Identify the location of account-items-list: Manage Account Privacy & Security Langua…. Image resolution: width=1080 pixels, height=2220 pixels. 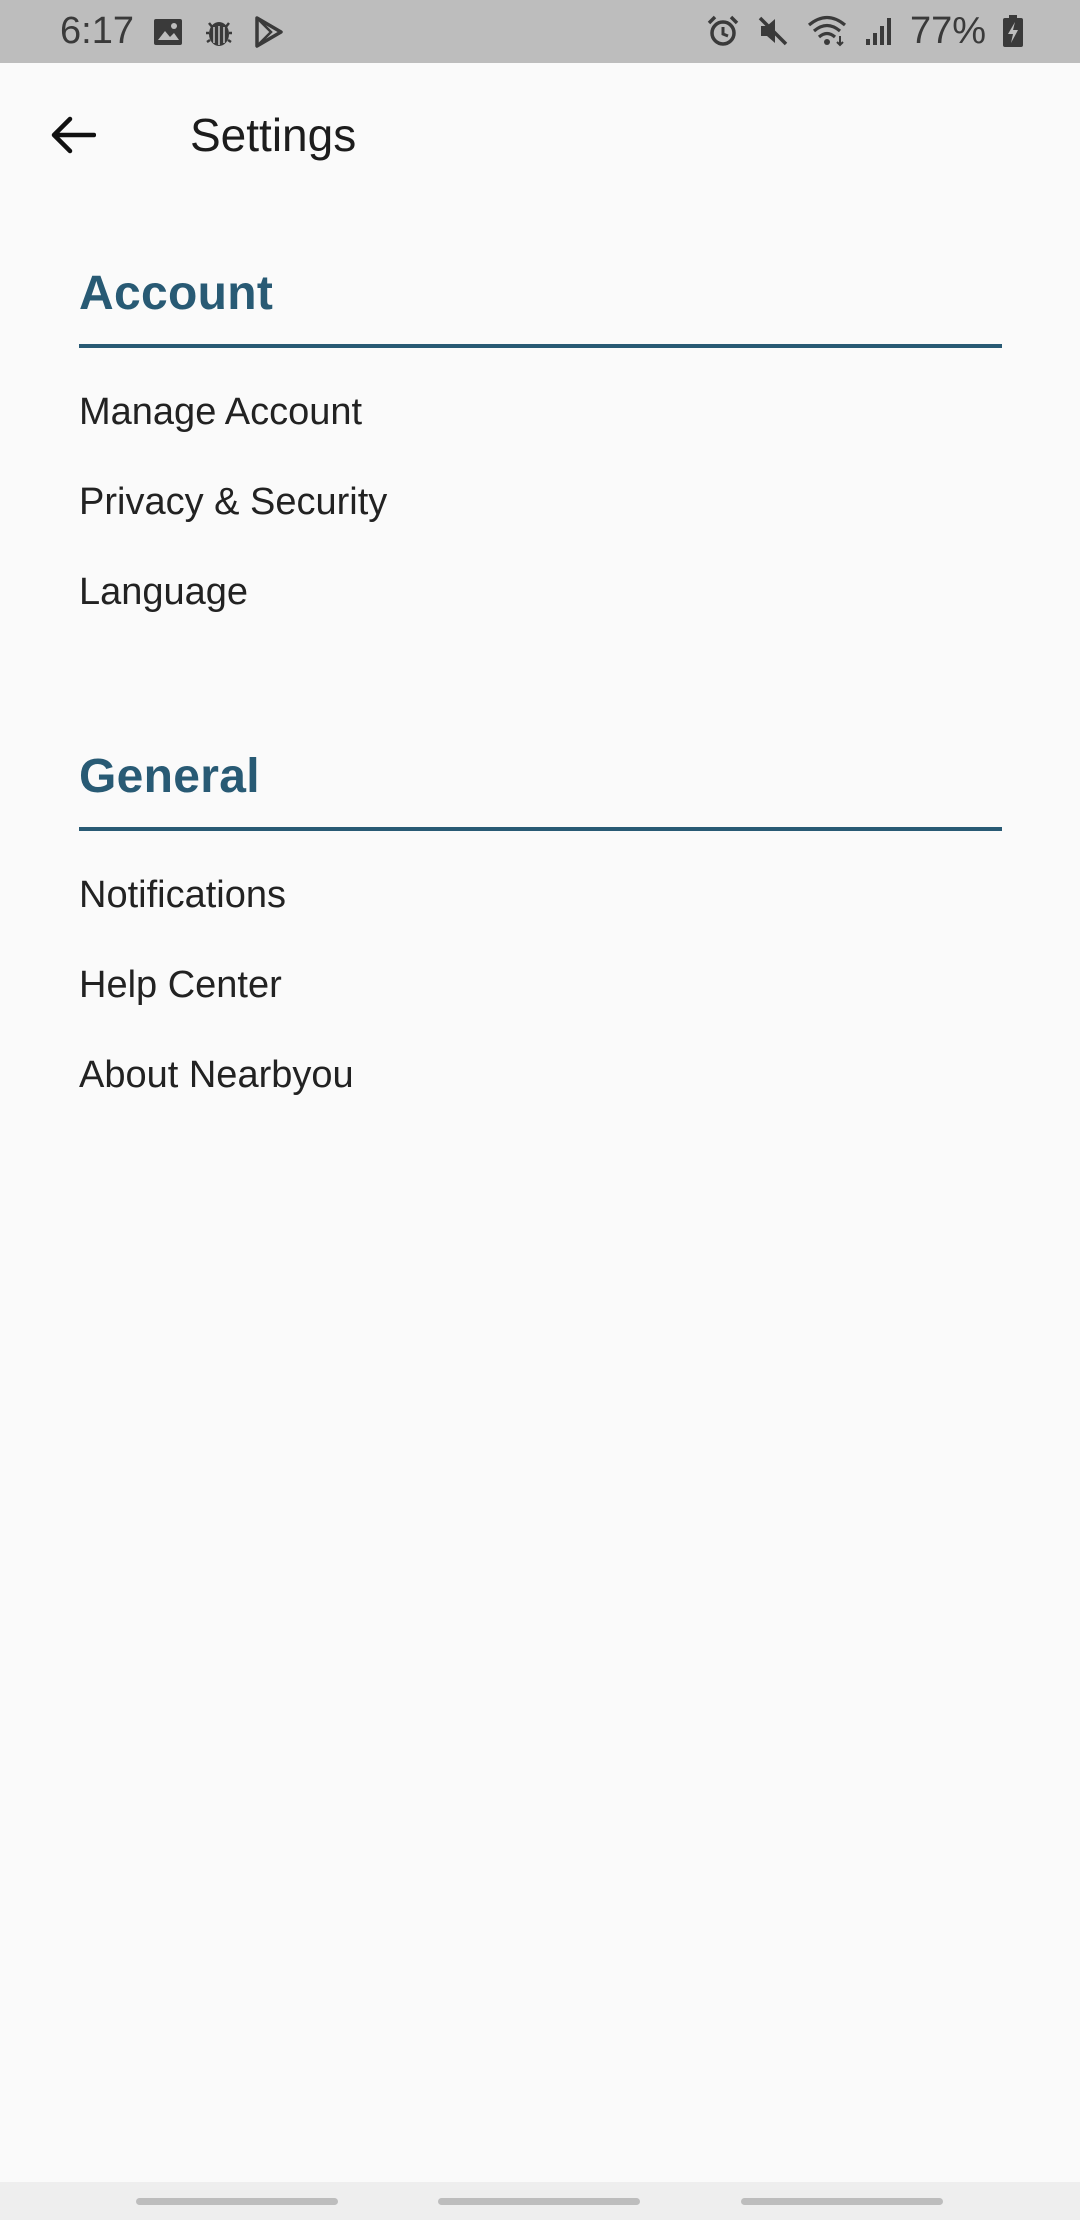
(540, 521).